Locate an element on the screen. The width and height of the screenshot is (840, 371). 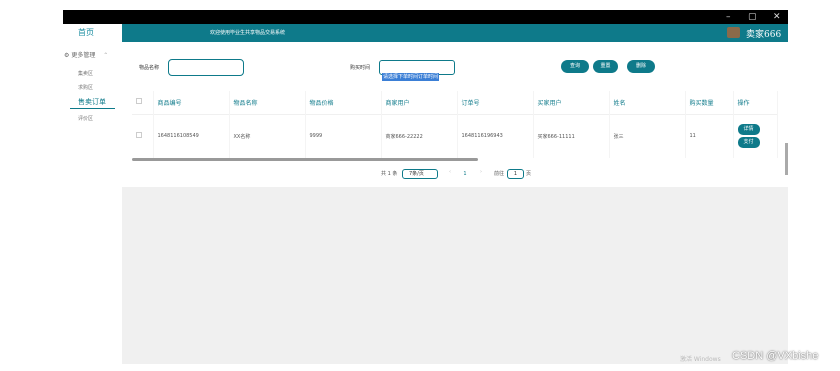
table-cell: 9999 is located at coordinates (343, 135).